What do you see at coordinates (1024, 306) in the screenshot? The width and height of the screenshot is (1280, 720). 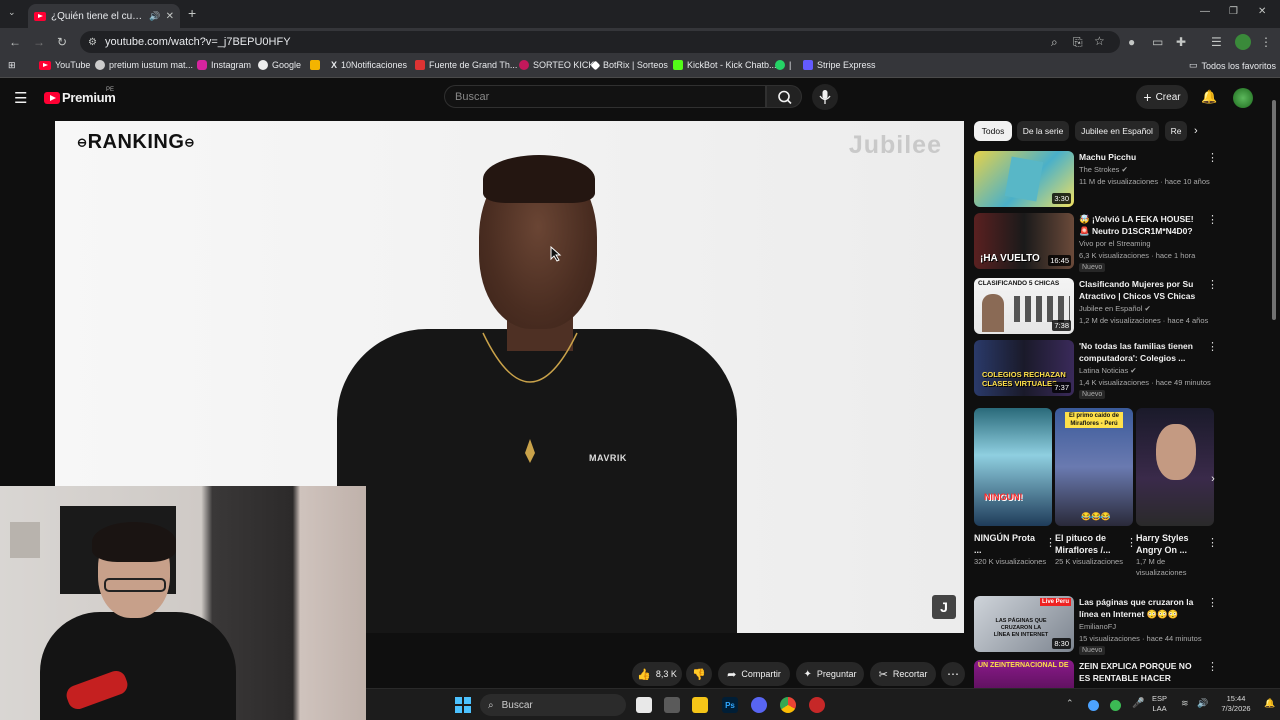 I see `video-thumbnail: CLASIFICANDO 5 CHICAS 7:38` at bounding box center [1024, 306].